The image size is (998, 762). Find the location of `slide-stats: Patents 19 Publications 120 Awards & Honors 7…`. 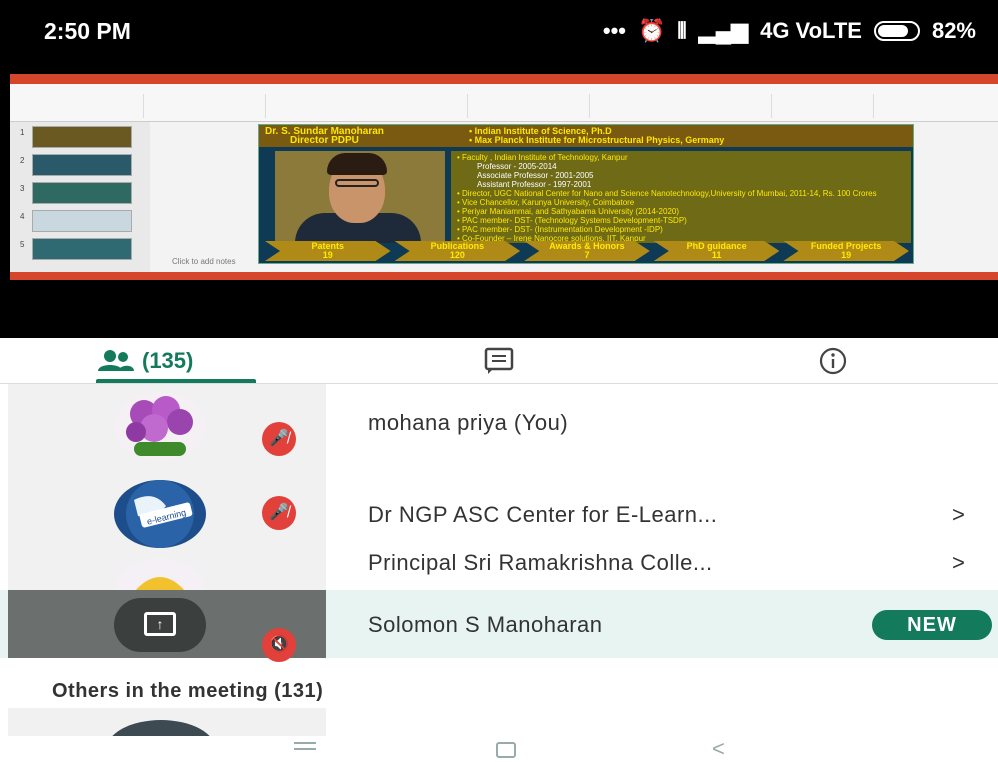

slide-stats: Patents 19 Publications 120 Awards & Honors 7… is located at coordinates (587, 251).